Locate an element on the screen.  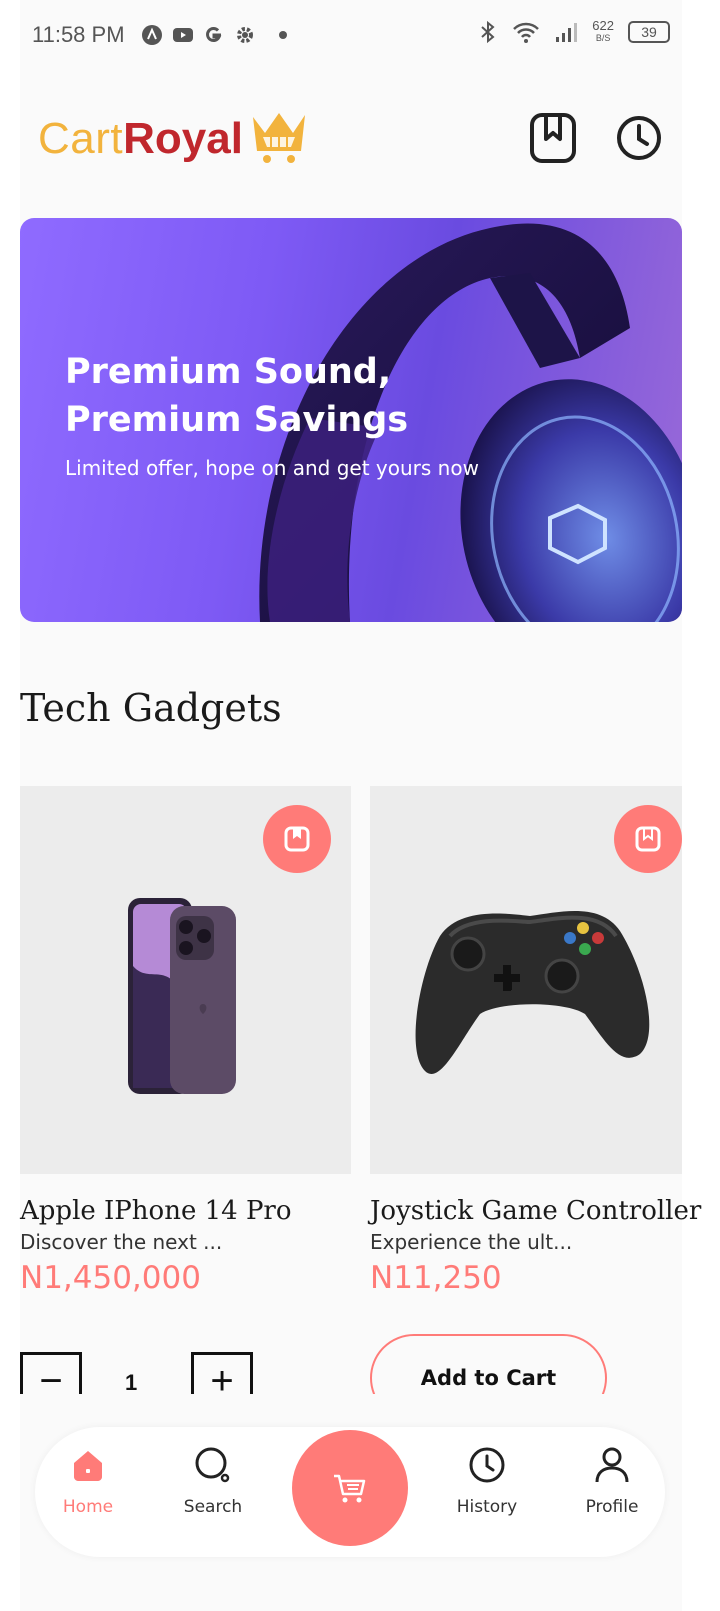
product-price: N1,450,000 is located at coordinates (110, 1278).